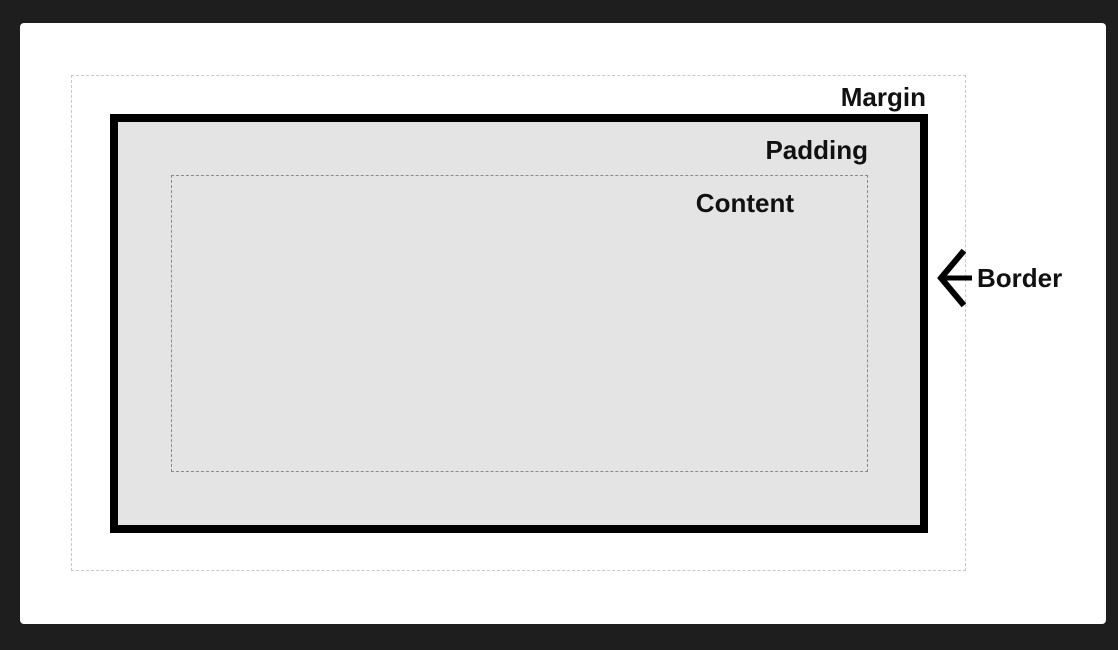 The width and height of the screenshot is (1118, 650). I want to click on arrow-left-icon, so click(954, 278).